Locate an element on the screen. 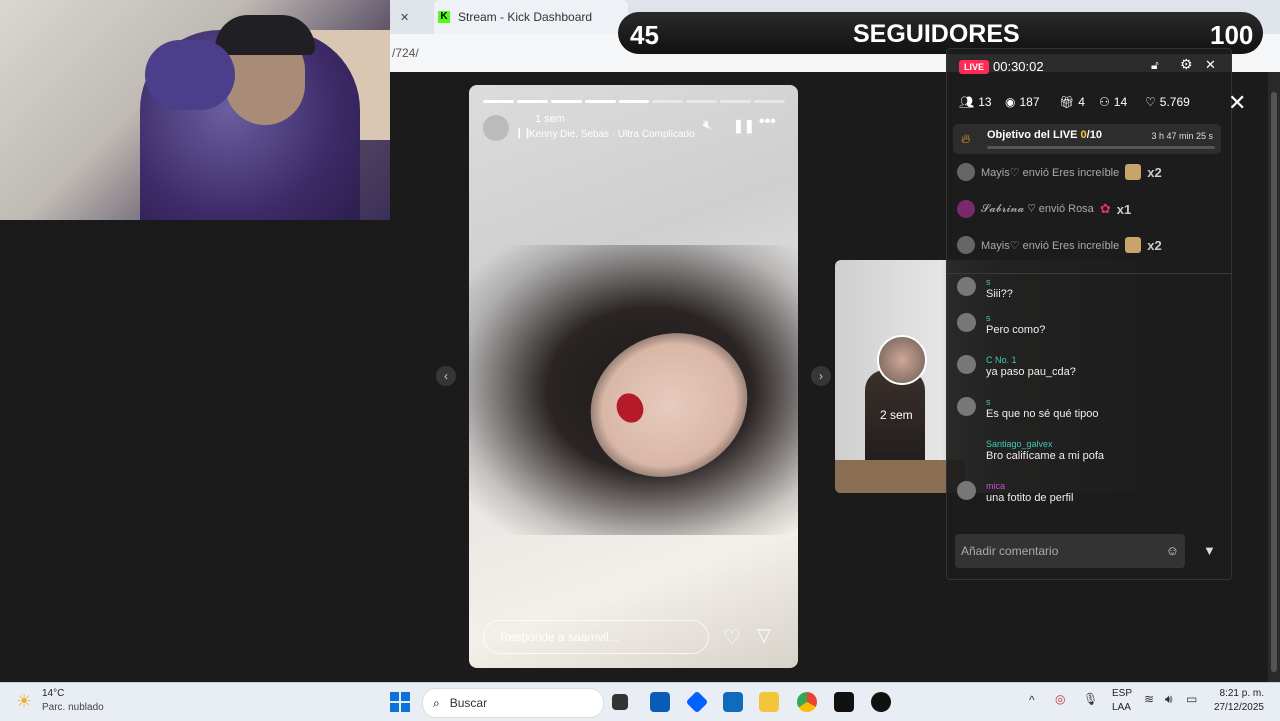 Image resolution: width=1280 pixels, height=721 pixels. goal-progress-bar is located at coordinates (1101, 147).